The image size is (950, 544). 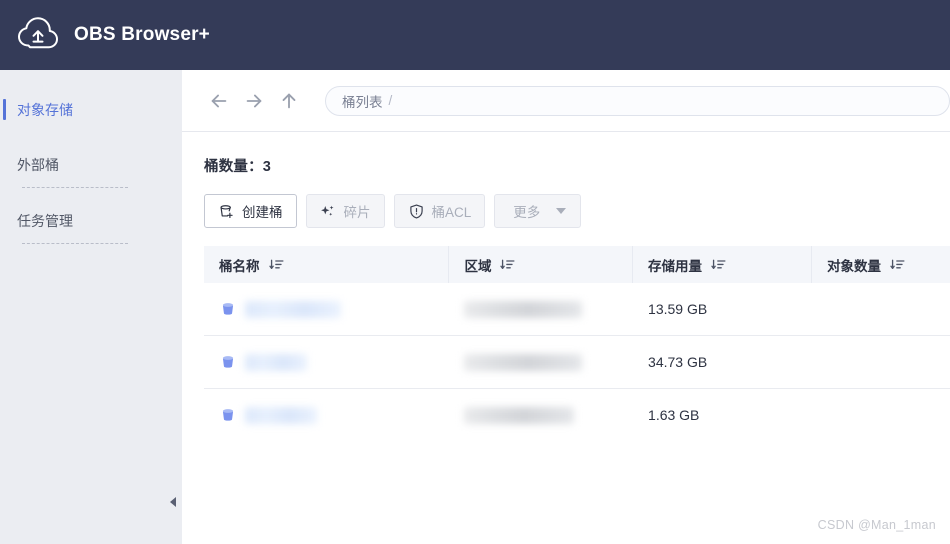 I want to click on bucket-acl-button: 桶ACL, so click(x=439, y=211).